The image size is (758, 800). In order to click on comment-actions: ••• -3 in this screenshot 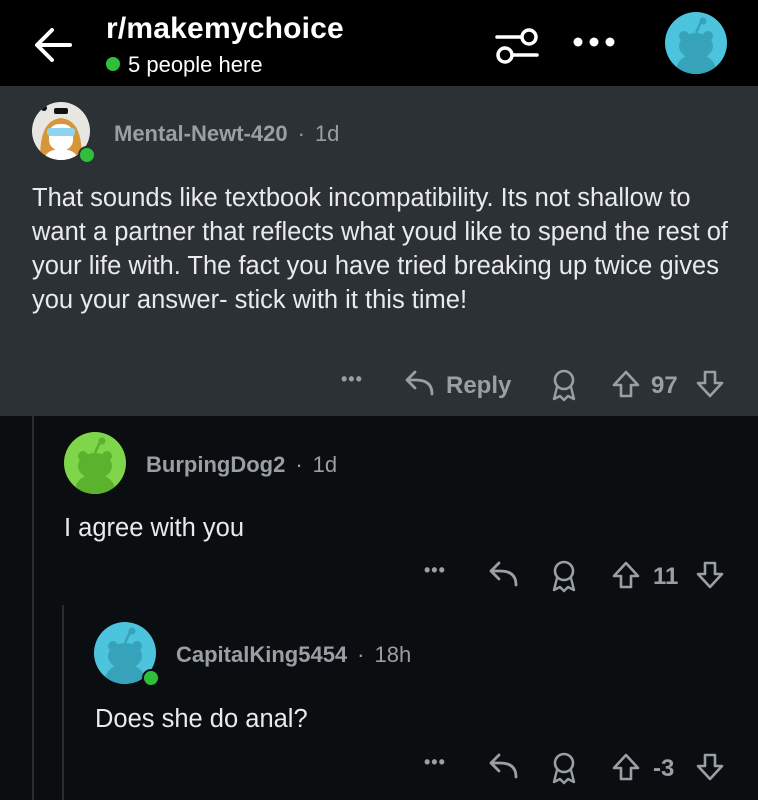, I will do `click(379, 769)`.